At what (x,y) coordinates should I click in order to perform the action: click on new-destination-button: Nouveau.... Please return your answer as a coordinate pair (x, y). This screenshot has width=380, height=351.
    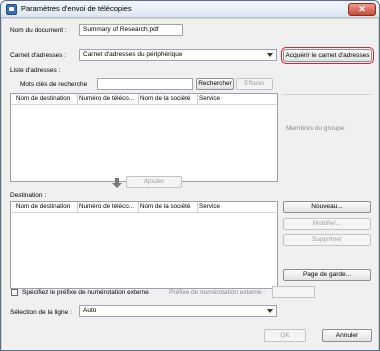
    Looking at the image, I should click on (327, 207).